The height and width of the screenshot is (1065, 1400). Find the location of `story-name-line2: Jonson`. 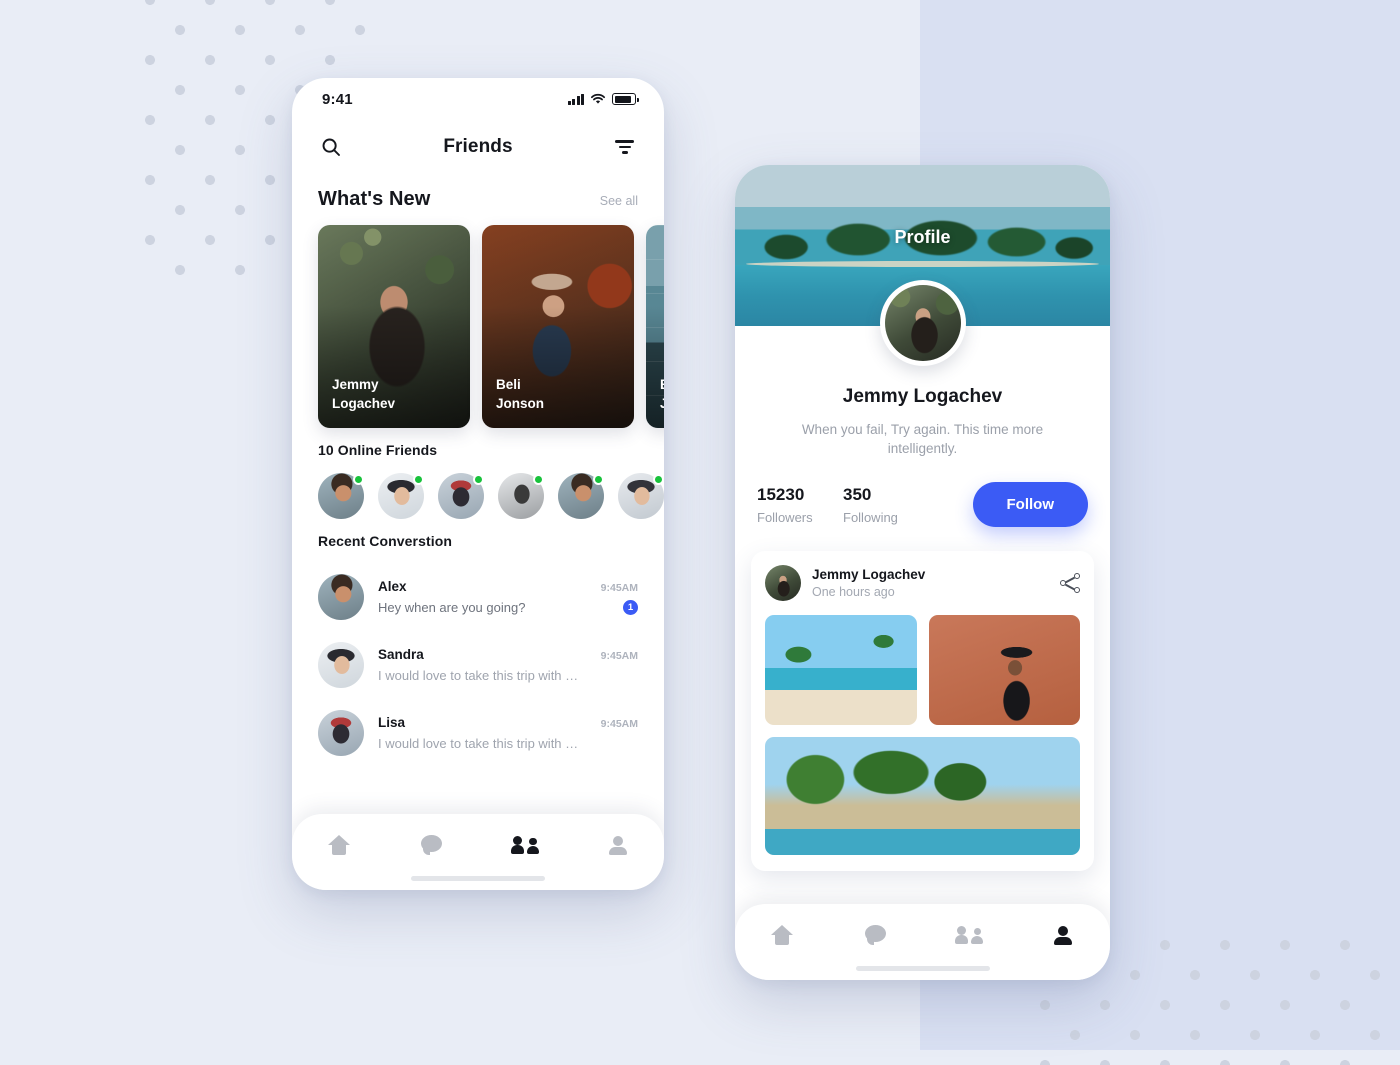

story-name-line2: Jonson is located at coordinates (520, 404).